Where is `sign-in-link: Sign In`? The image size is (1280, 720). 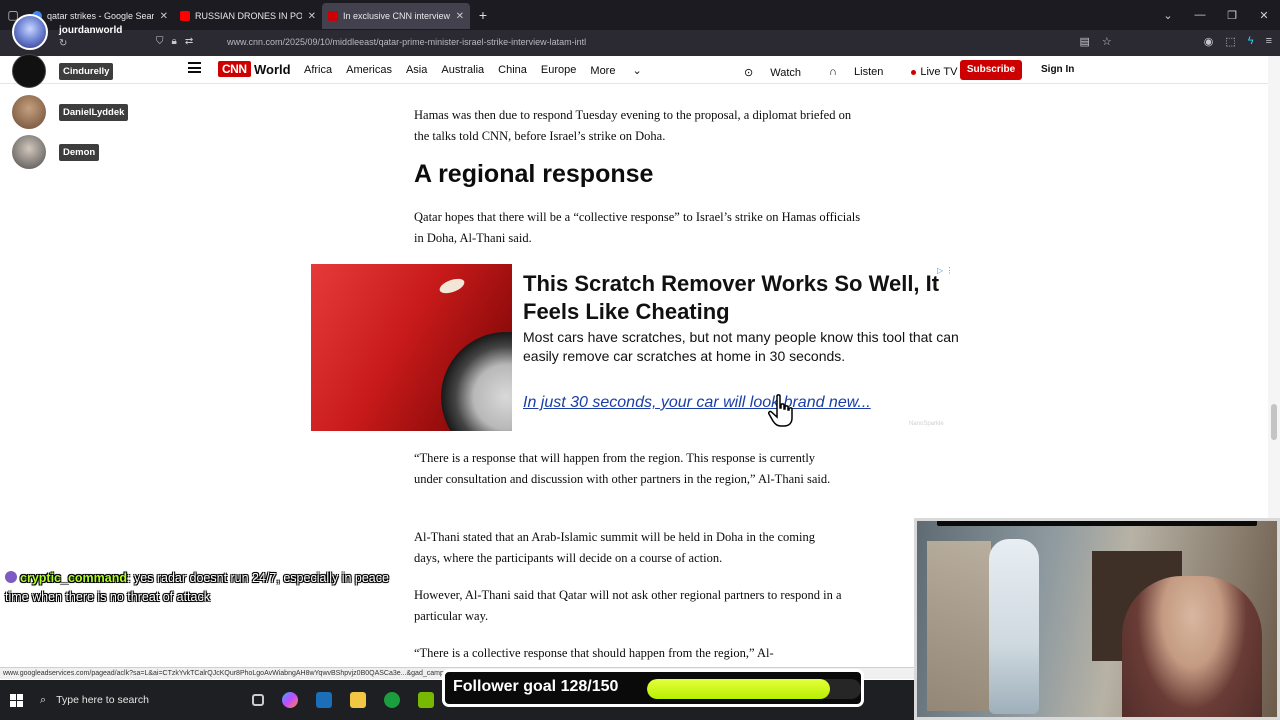 sign-in-link: Sign In is located at coordinates (1057, 69).